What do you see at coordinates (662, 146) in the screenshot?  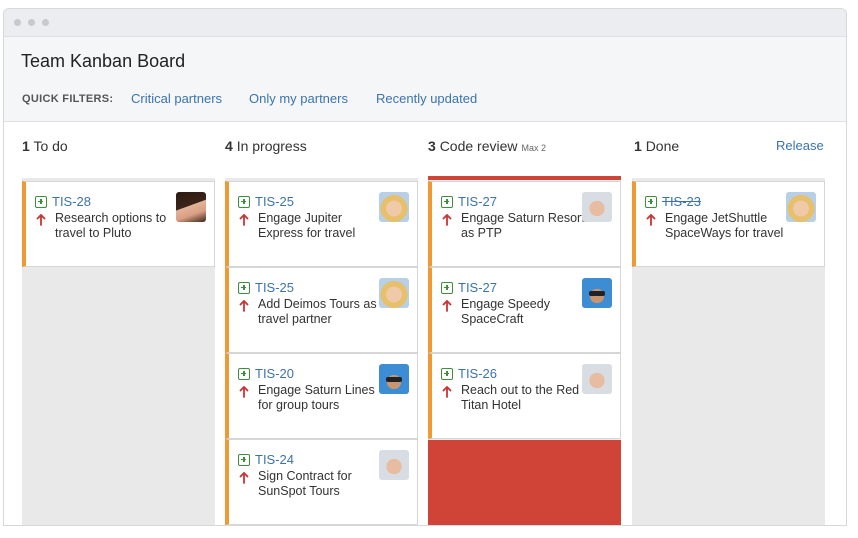 I see `column-name: Done` at bounding box center [662, 146].